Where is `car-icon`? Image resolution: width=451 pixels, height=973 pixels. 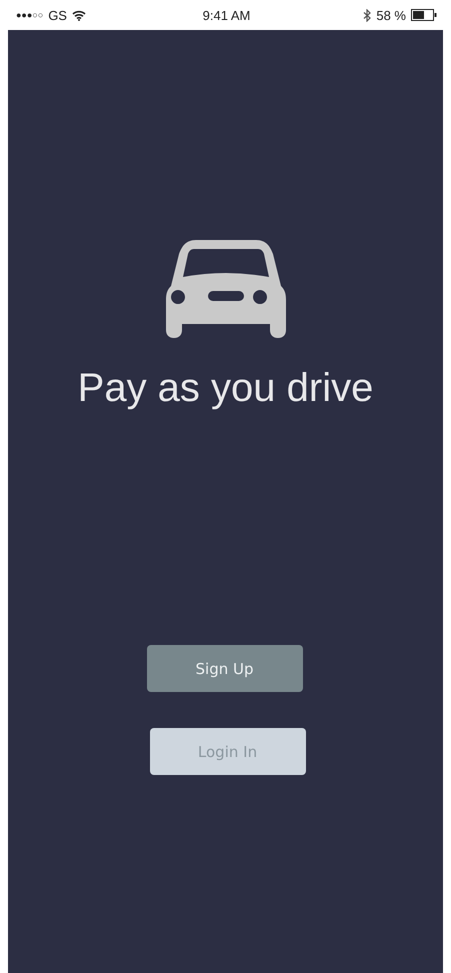 car-icon is located at coordinates (226, 289).